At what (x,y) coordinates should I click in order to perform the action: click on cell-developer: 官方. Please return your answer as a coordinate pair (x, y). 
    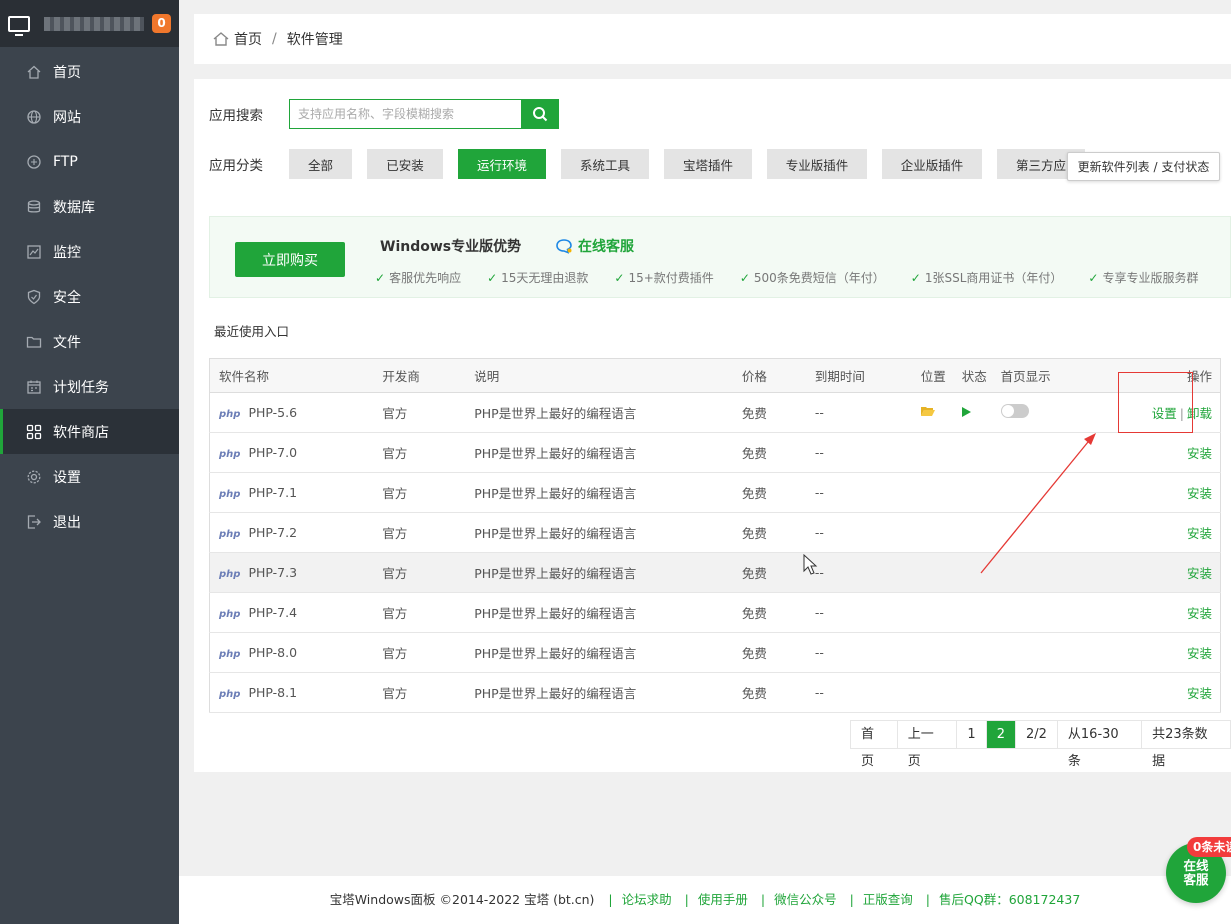
    Looking at the image, I should click on (419, 692).